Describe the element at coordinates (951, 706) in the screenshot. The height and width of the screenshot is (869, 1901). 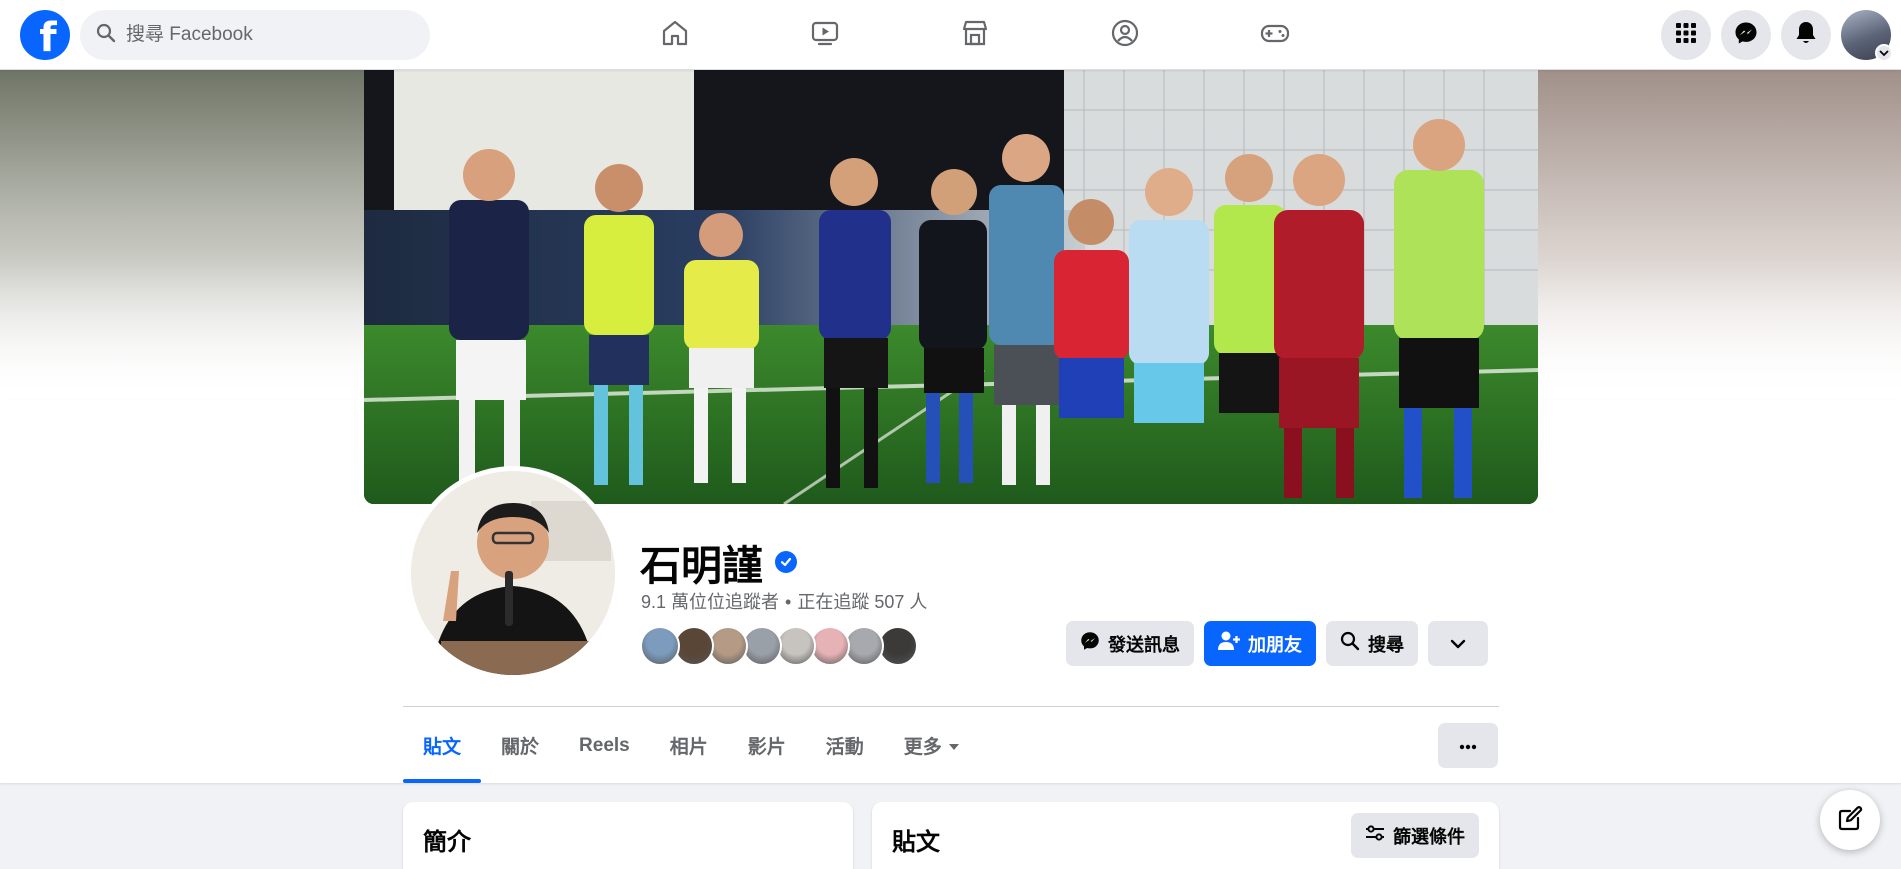
I see `profile-divider` at that location.